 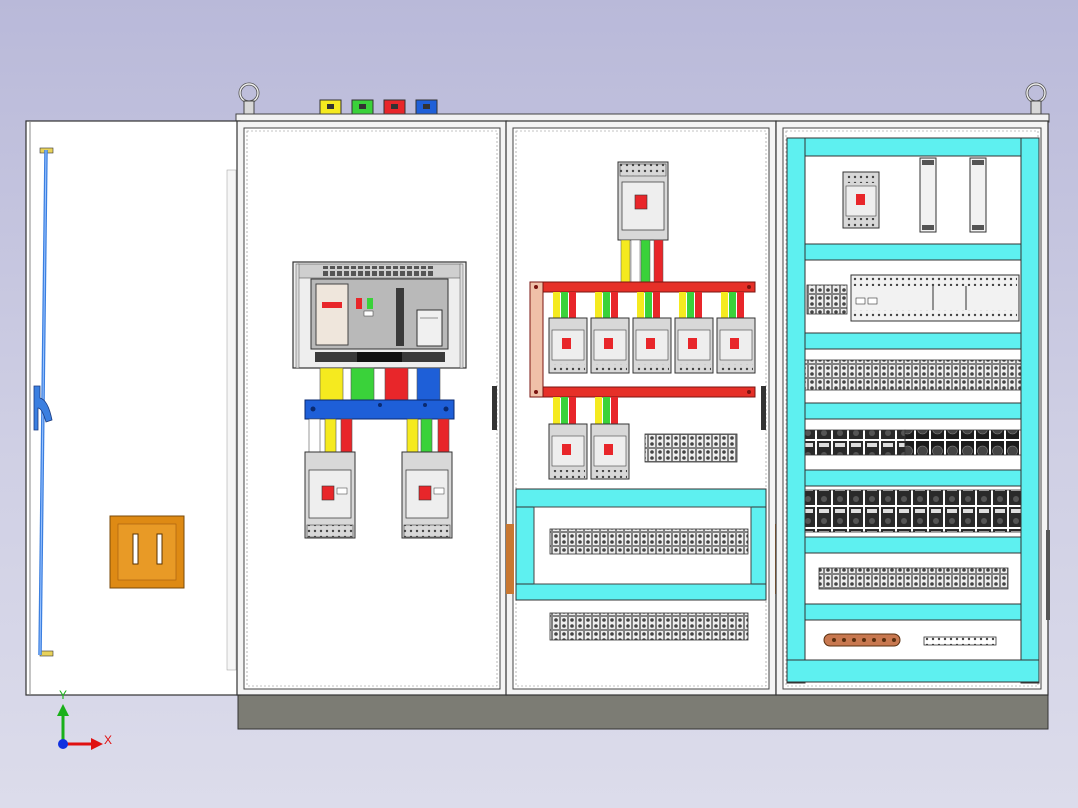 I want to click on axis-x-label: X, so click(x=108, y=740).